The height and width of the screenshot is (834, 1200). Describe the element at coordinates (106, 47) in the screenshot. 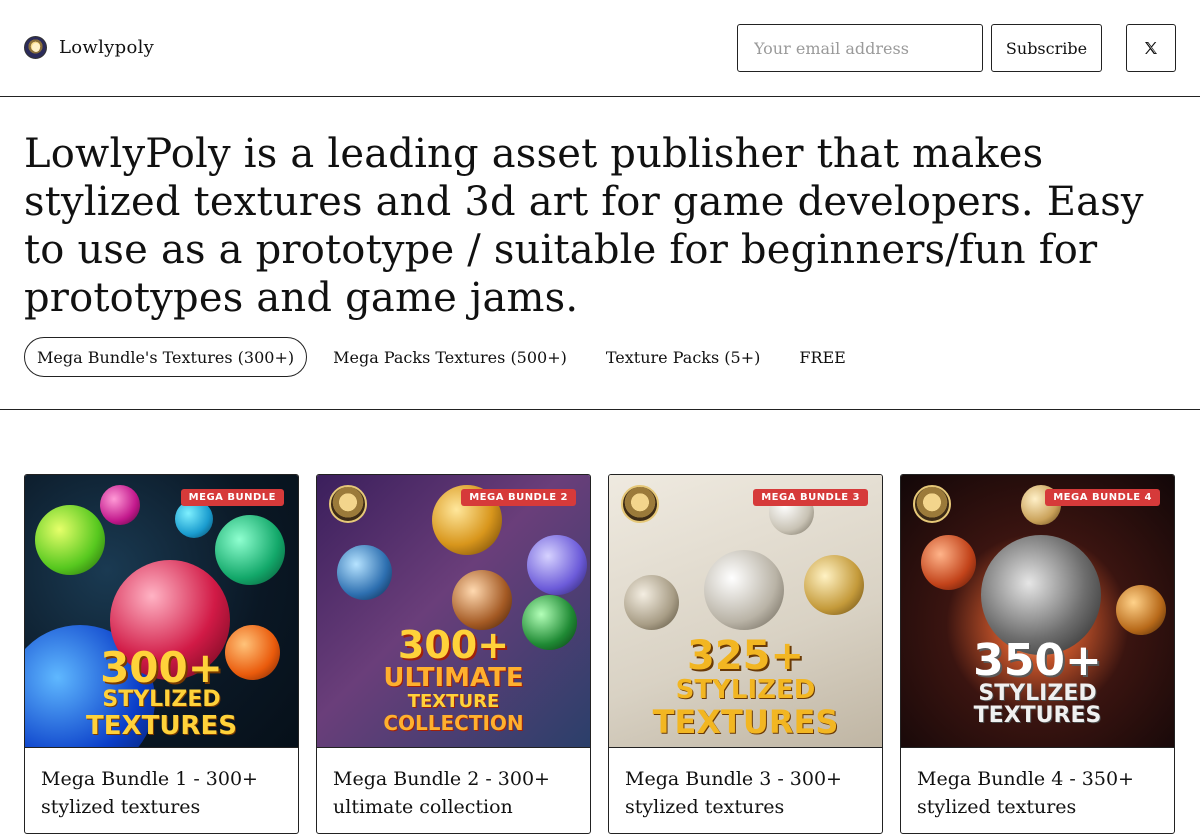

I see `brand-name: Lowlypoly` at that location.